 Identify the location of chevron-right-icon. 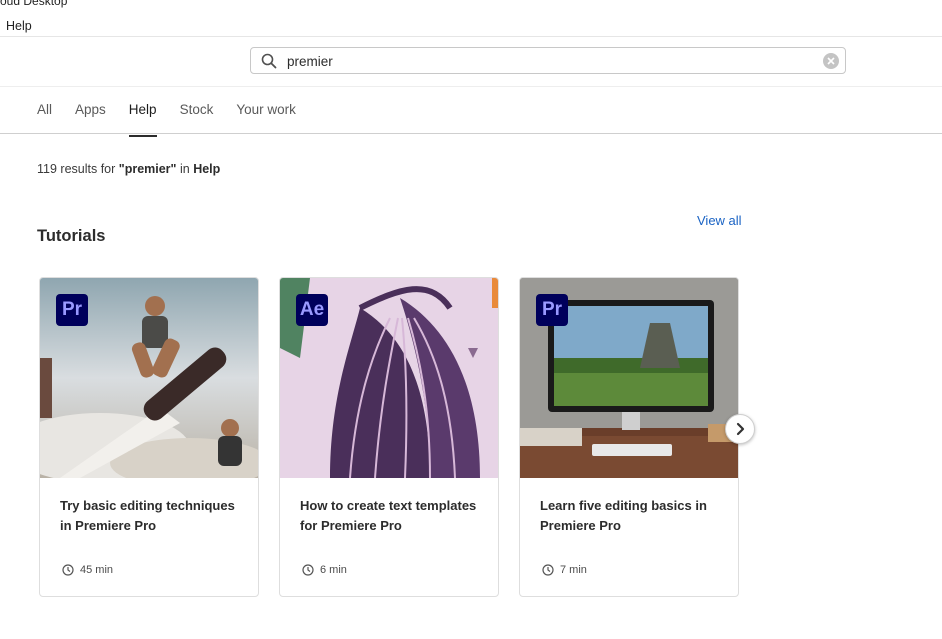
(740, 429).